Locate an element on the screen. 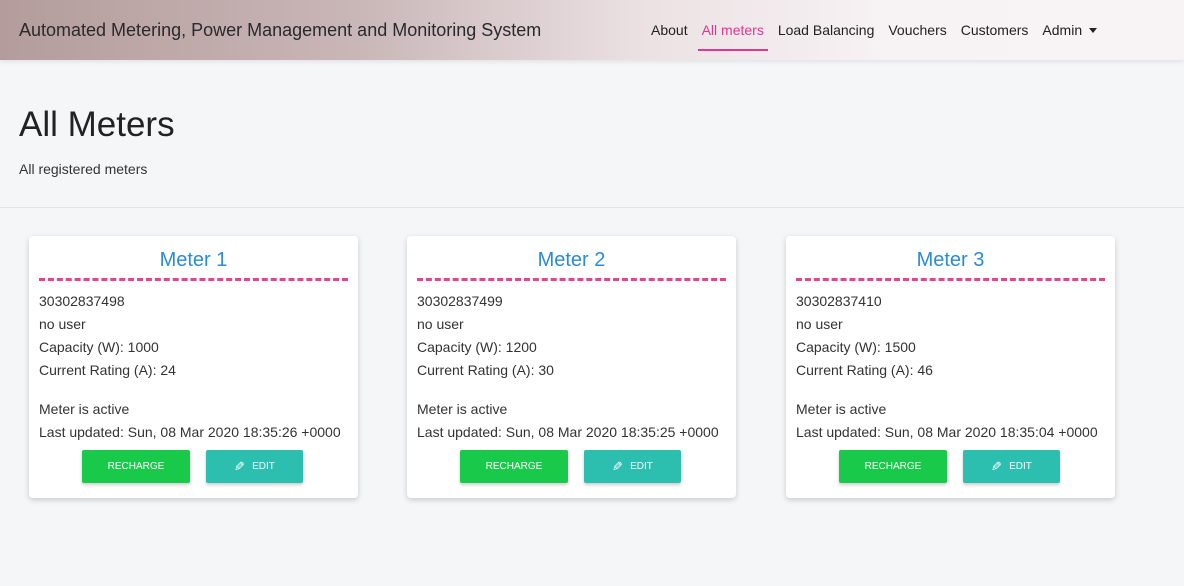 The height and width of the screenshot is (586, 1184). nav-item-admin-label: Admin is located at coordinates (1062, 30).